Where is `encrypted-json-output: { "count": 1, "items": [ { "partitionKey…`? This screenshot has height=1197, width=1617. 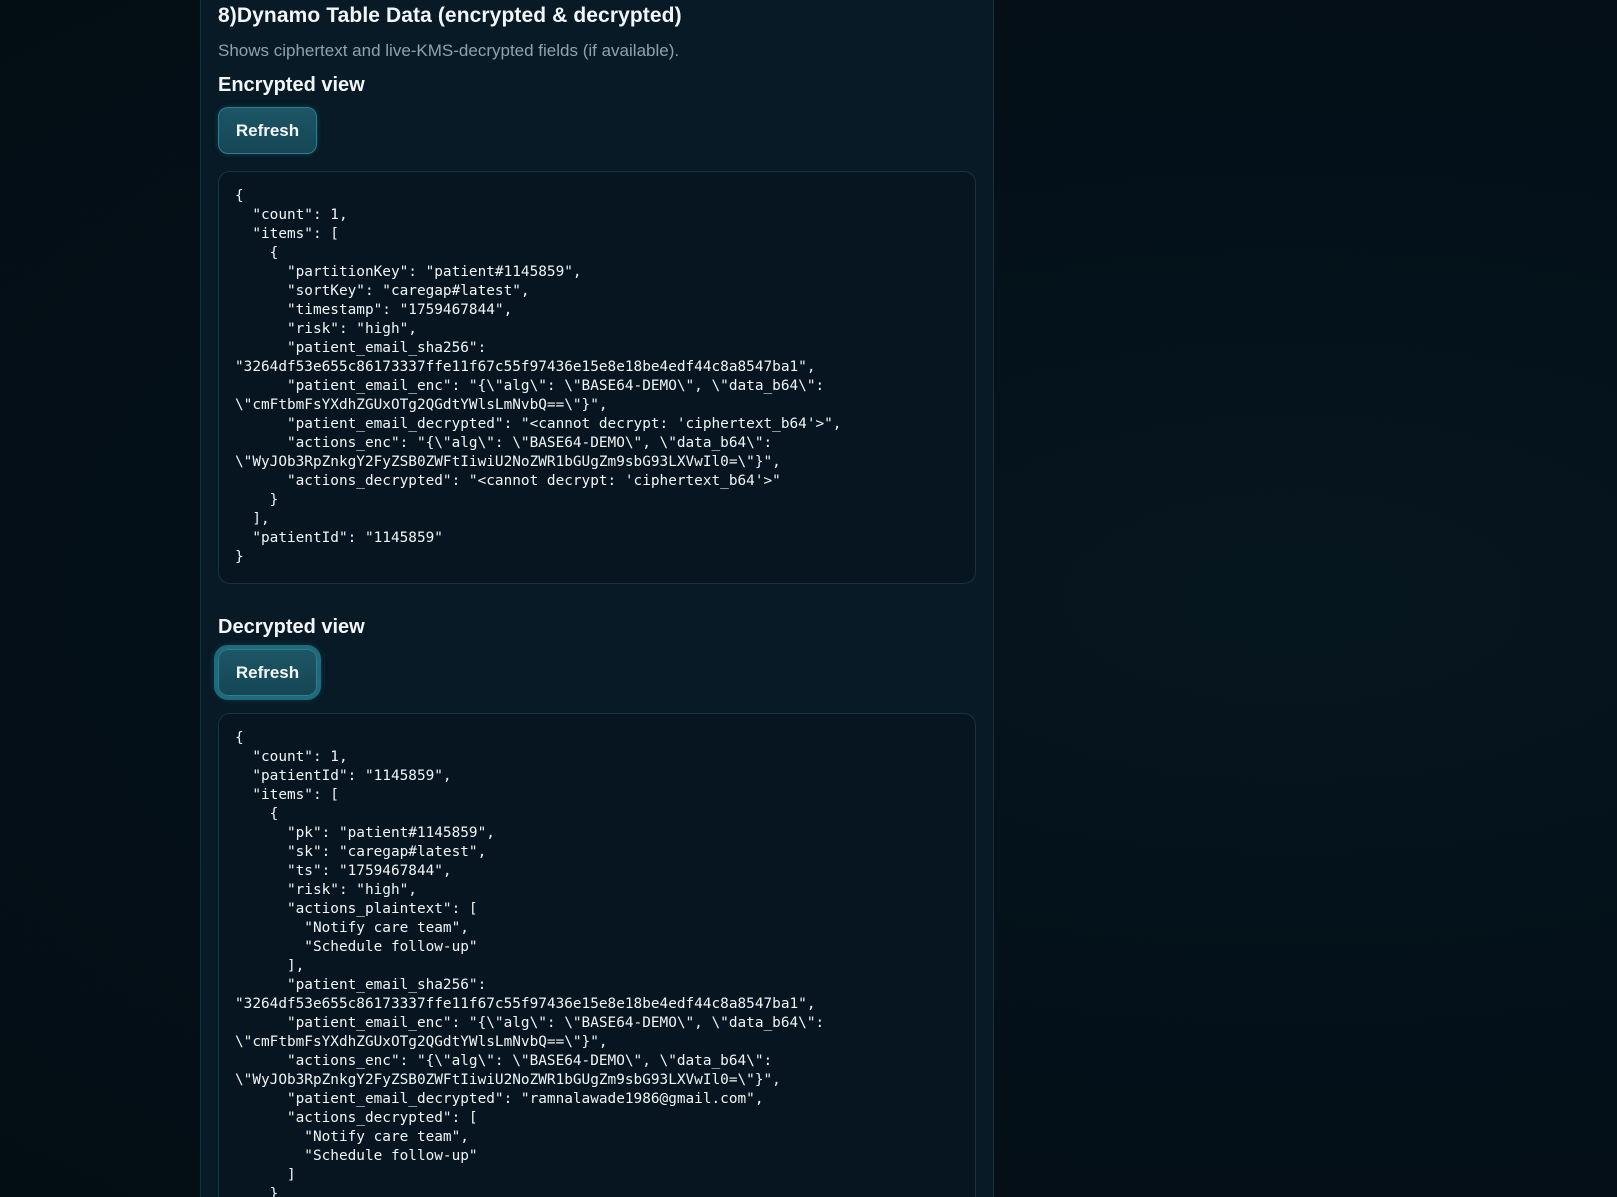
encrypted-json-output: { "count": 1, "items": [ { "partitionKey… is located at coordinates (538, 376).